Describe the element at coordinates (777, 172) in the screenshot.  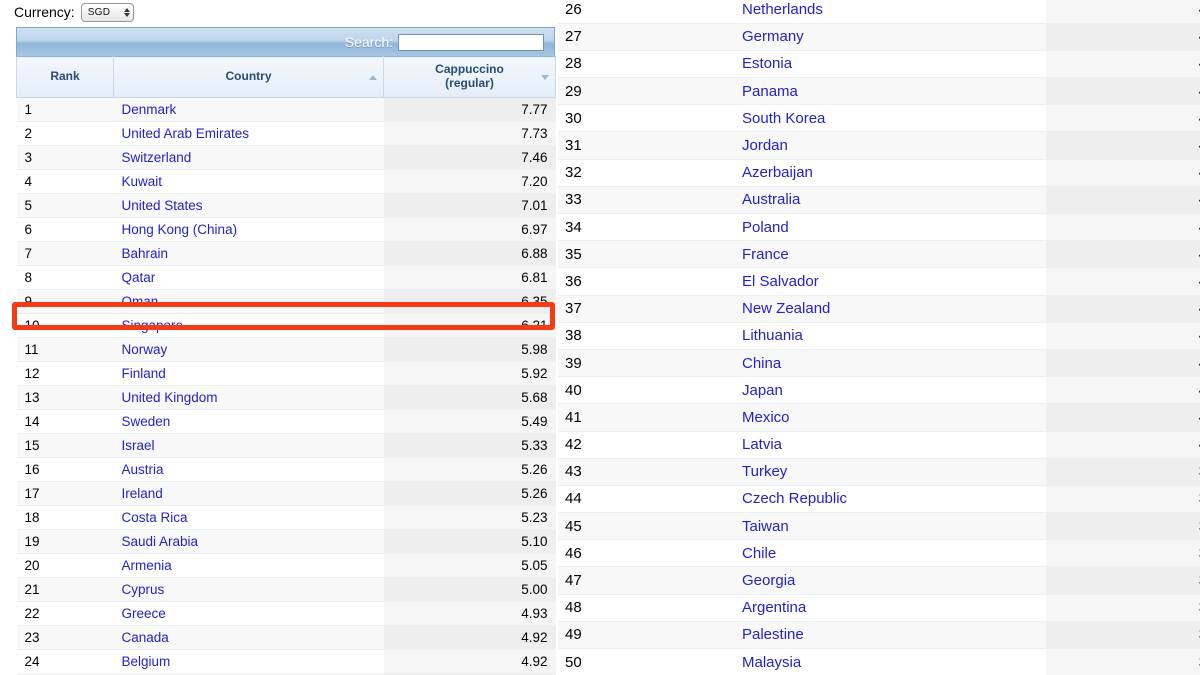
I see `country-link: Azerbaijan` at that location.